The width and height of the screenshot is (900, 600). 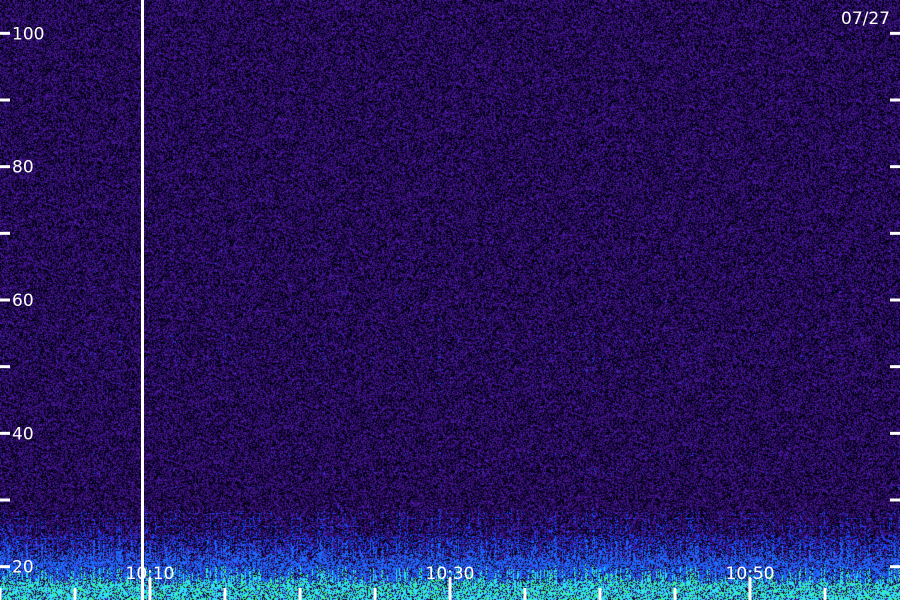 What do you see at coordinates (23, 568) in the screenshot?
I see `y-tick-label: 20` at bounding box center [23, 568].